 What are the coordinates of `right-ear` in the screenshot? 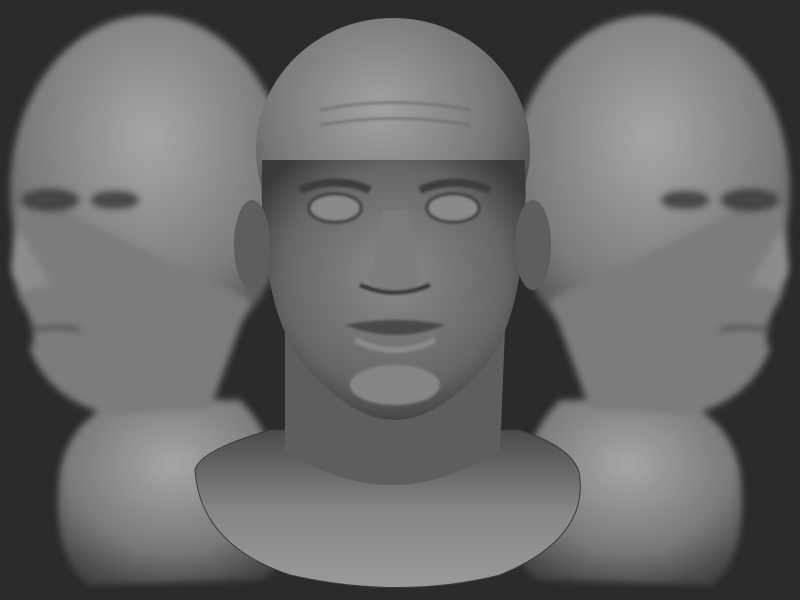 It's located at (533, 245).